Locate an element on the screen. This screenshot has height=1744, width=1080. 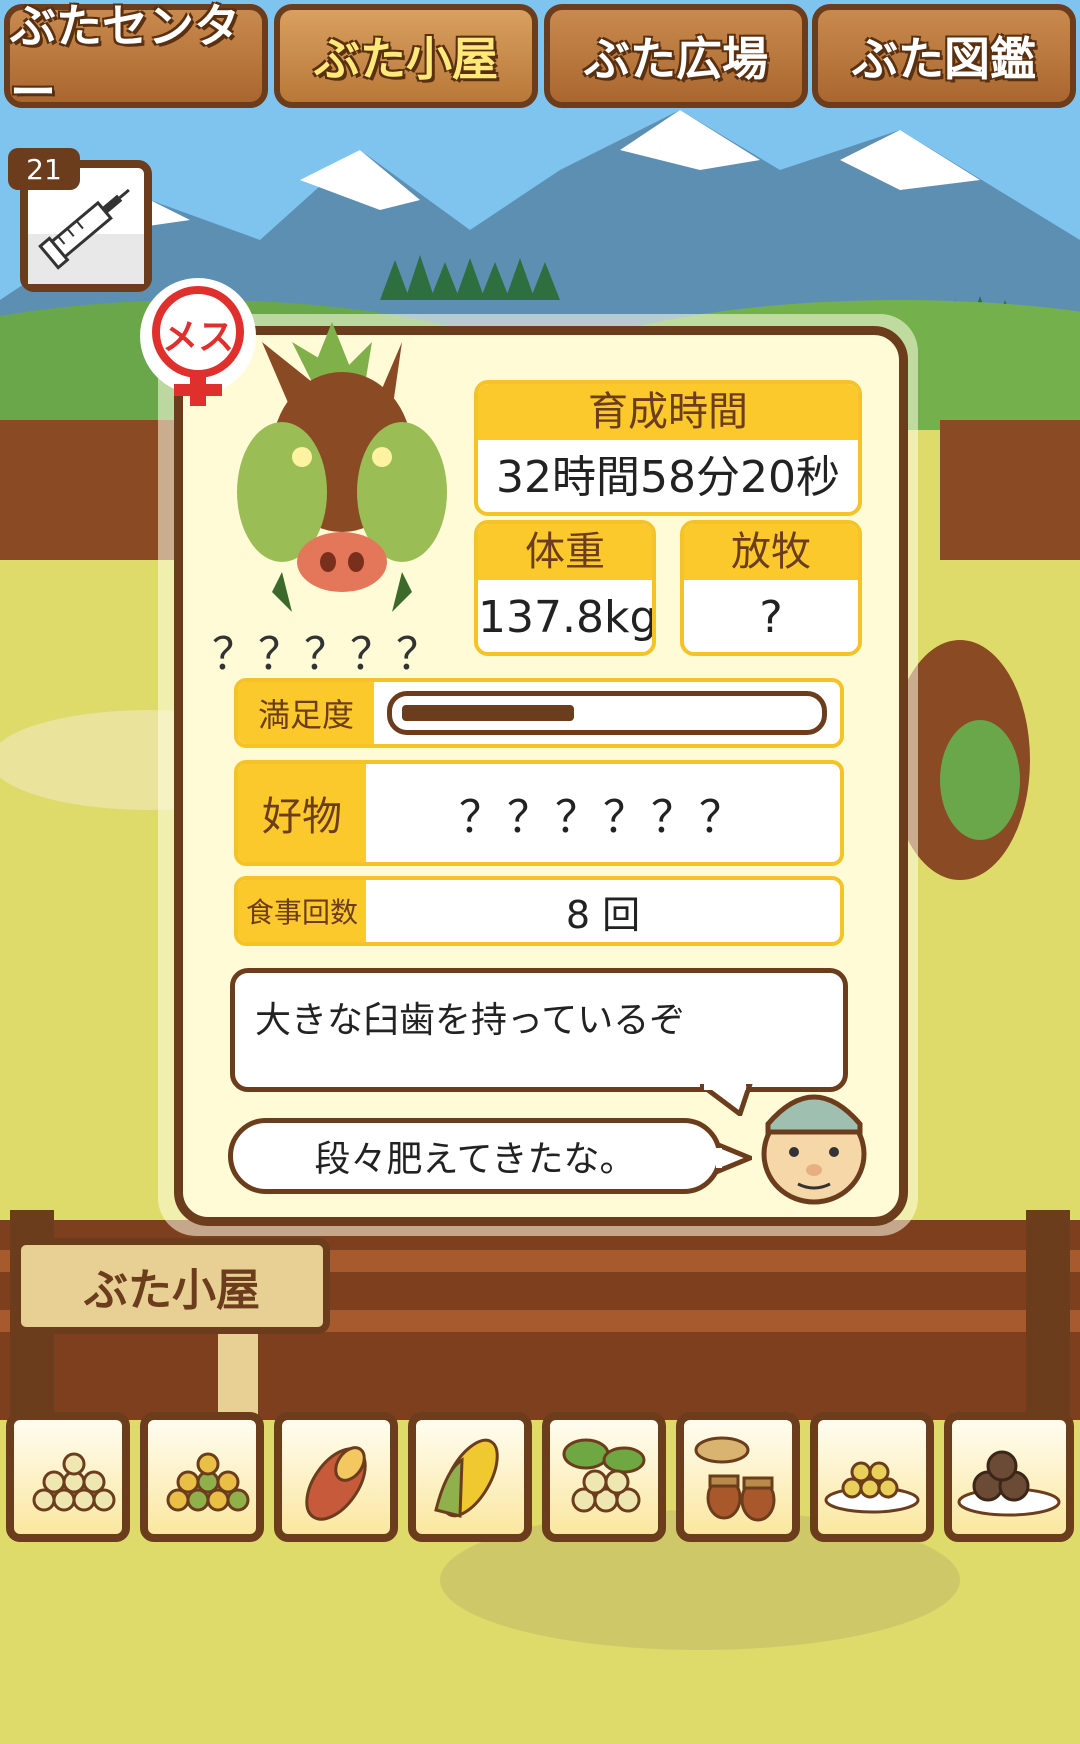
location-sign-label: ぶた小屋 is located at coordinates (172, 1290).